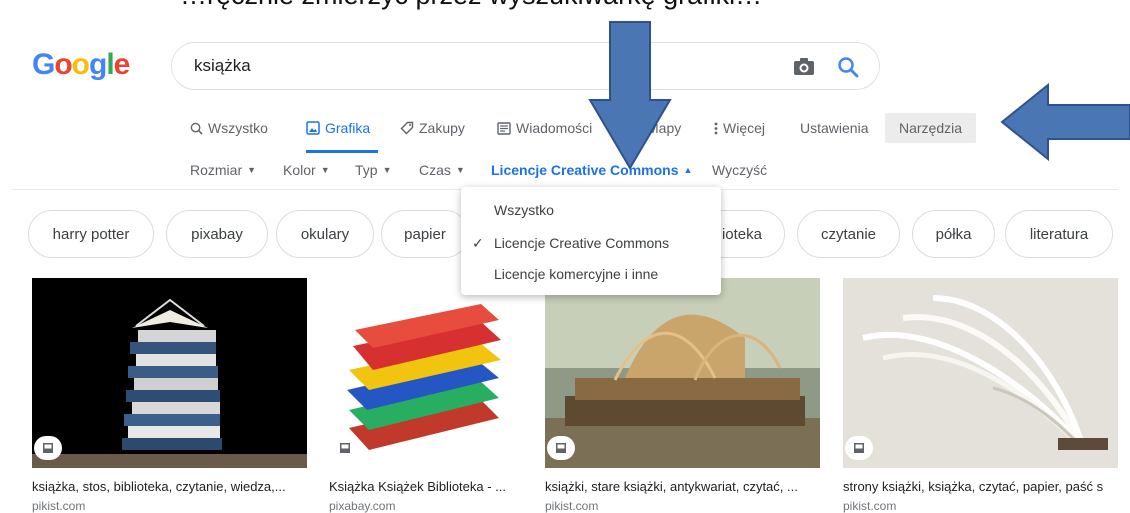 The height and width of the screenshot is (513, 1130). Describe the element at coordinates (478, 243) in the screenshot. I see `check-icon: ✓` at that location.